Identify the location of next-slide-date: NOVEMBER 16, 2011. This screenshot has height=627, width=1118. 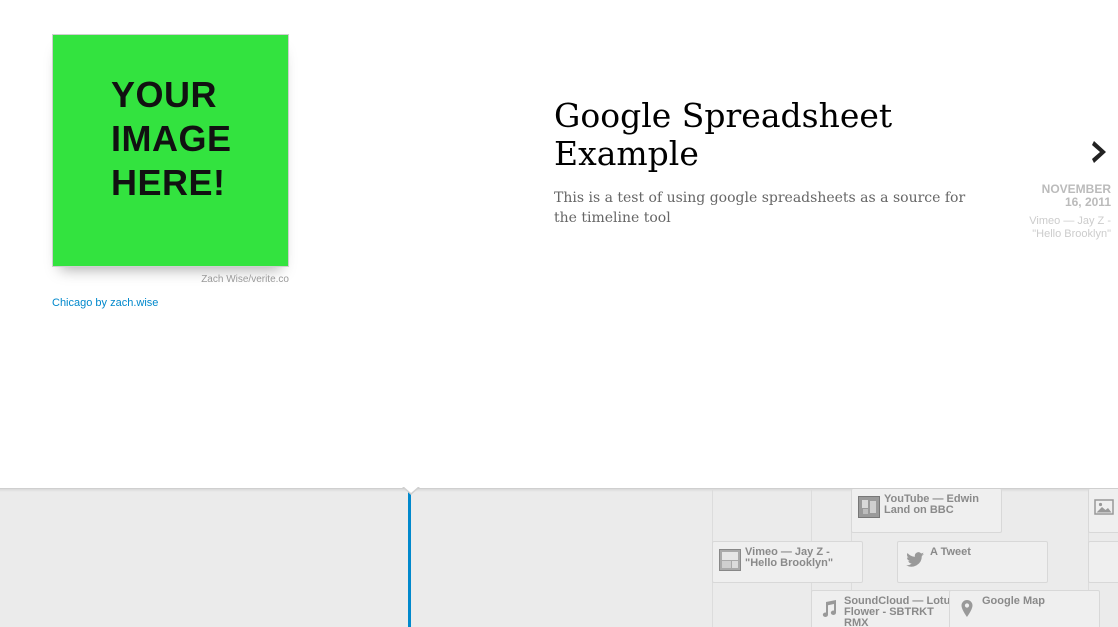
(1052, 196).